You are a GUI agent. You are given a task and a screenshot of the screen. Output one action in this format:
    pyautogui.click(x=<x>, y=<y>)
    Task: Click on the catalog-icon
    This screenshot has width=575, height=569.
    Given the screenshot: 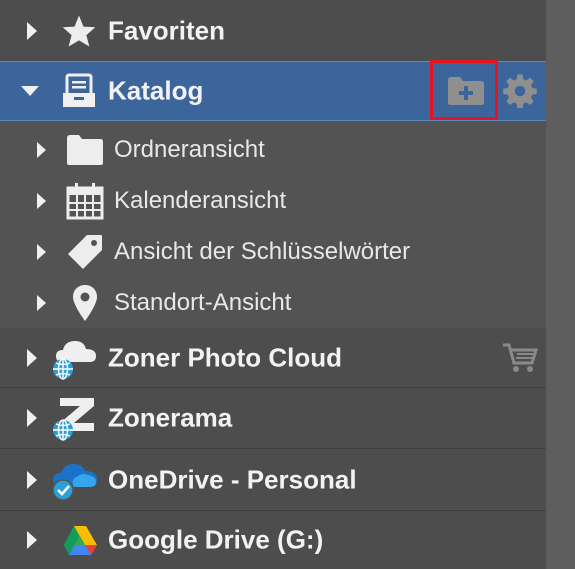 What is the action you would take?
    pyautogui.click(x=79, y=90)
    